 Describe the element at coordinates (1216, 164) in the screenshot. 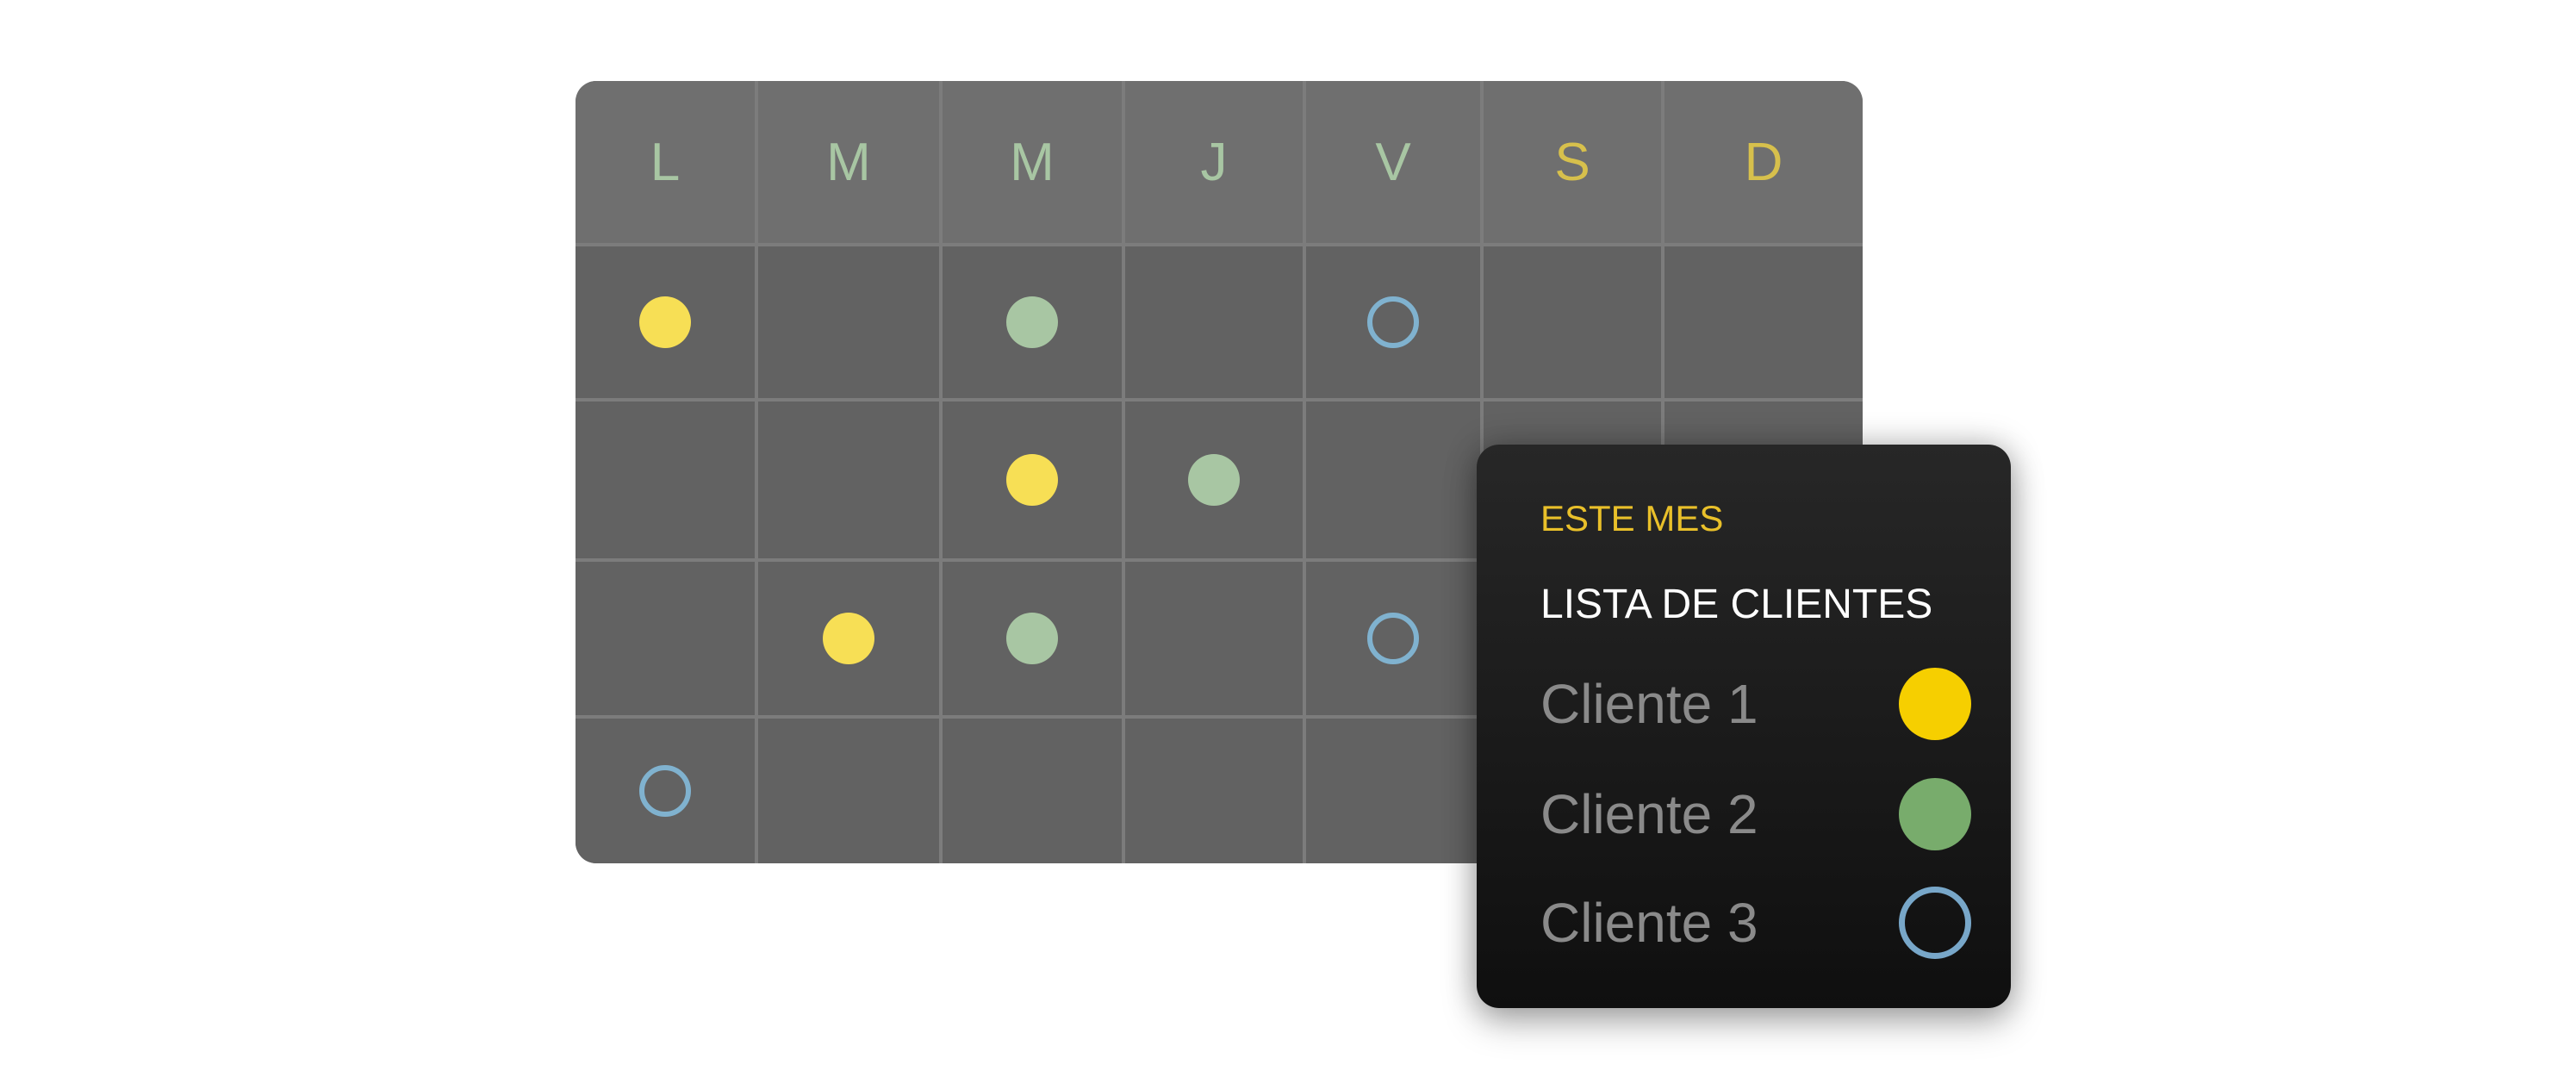

I see `day-header: J` at that location.